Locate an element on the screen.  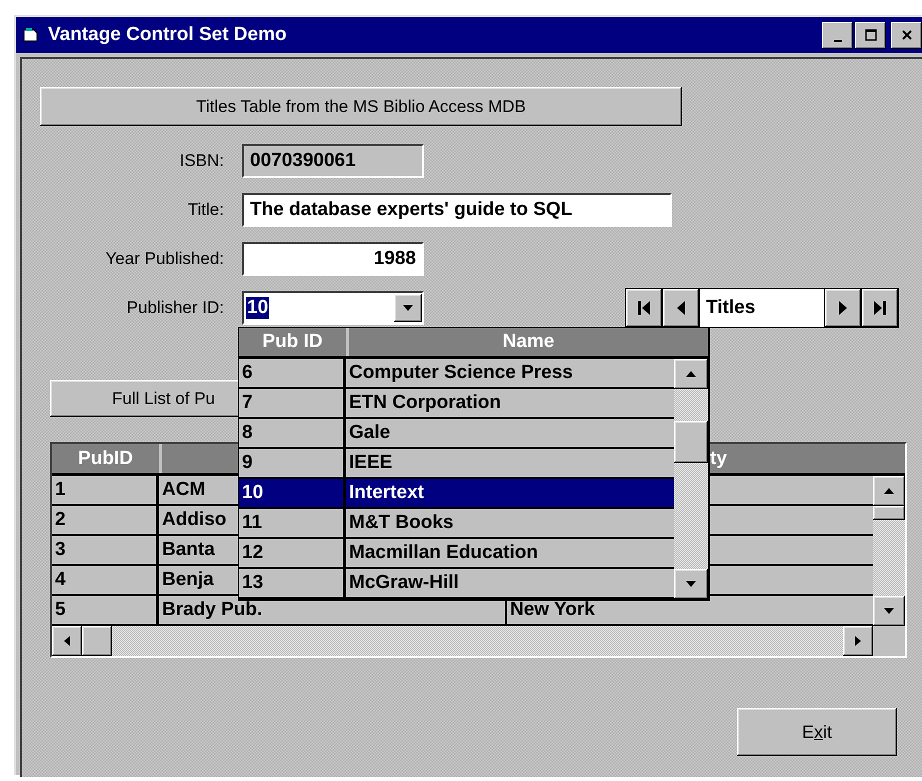
close-icon is located at coordinates (907, 35).